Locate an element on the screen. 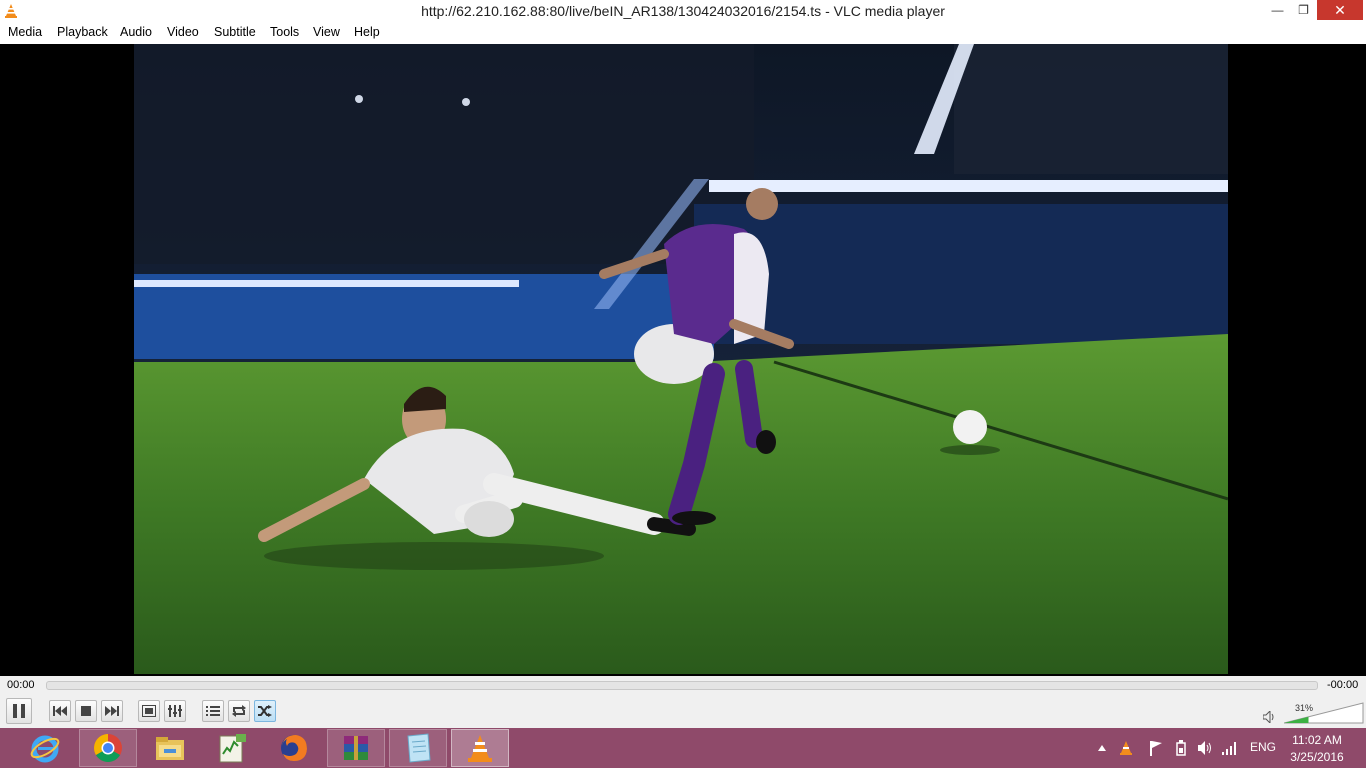 This screenshot has height=768, width=1366. close-button: ✕ is located at coordinates (1340, 10).